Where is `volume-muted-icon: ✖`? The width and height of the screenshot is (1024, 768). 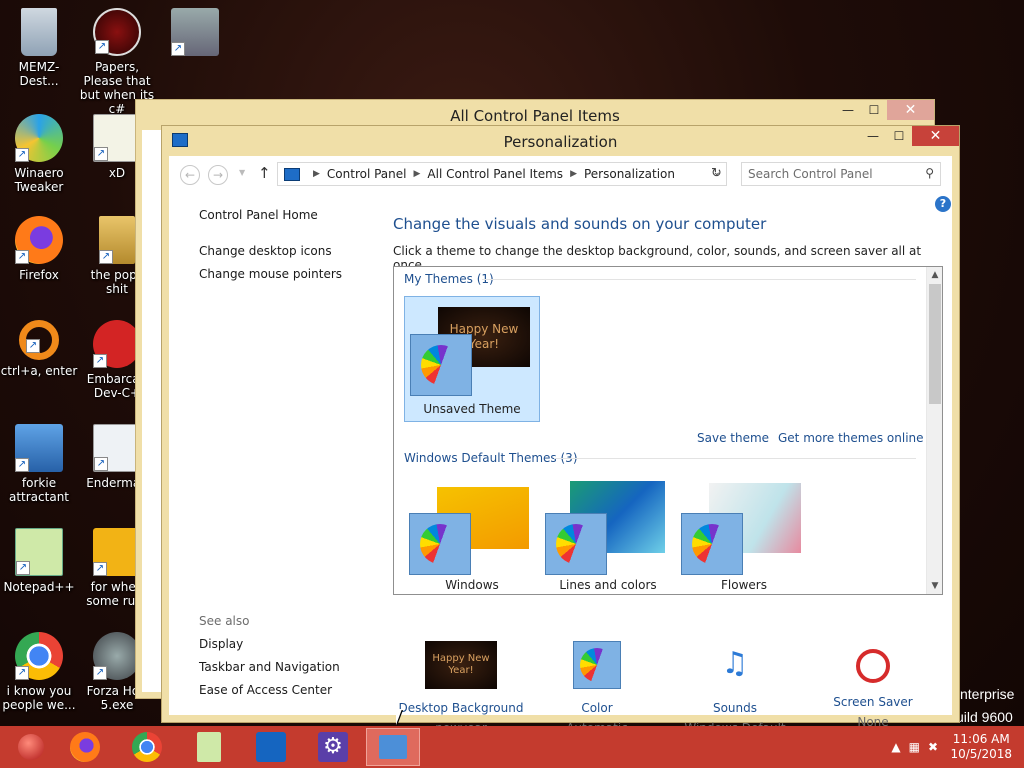
volume-muted-icon: ✖ is located at coordinates (937, 747).